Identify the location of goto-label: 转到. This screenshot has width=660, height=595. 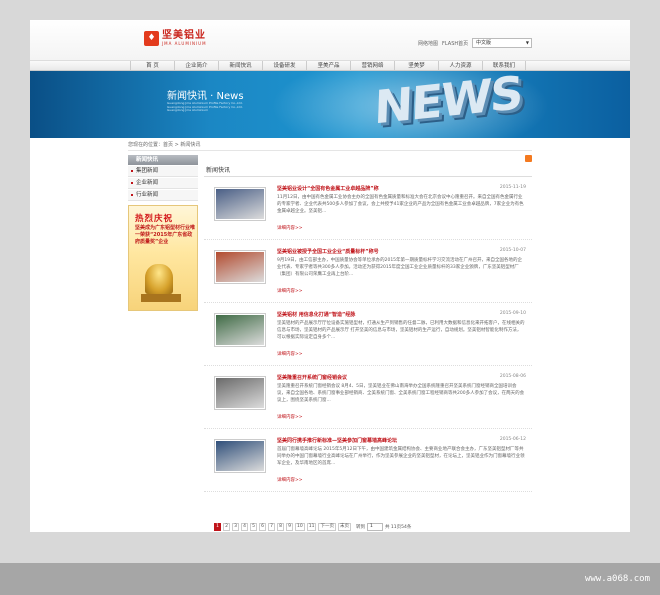
(360, 527).